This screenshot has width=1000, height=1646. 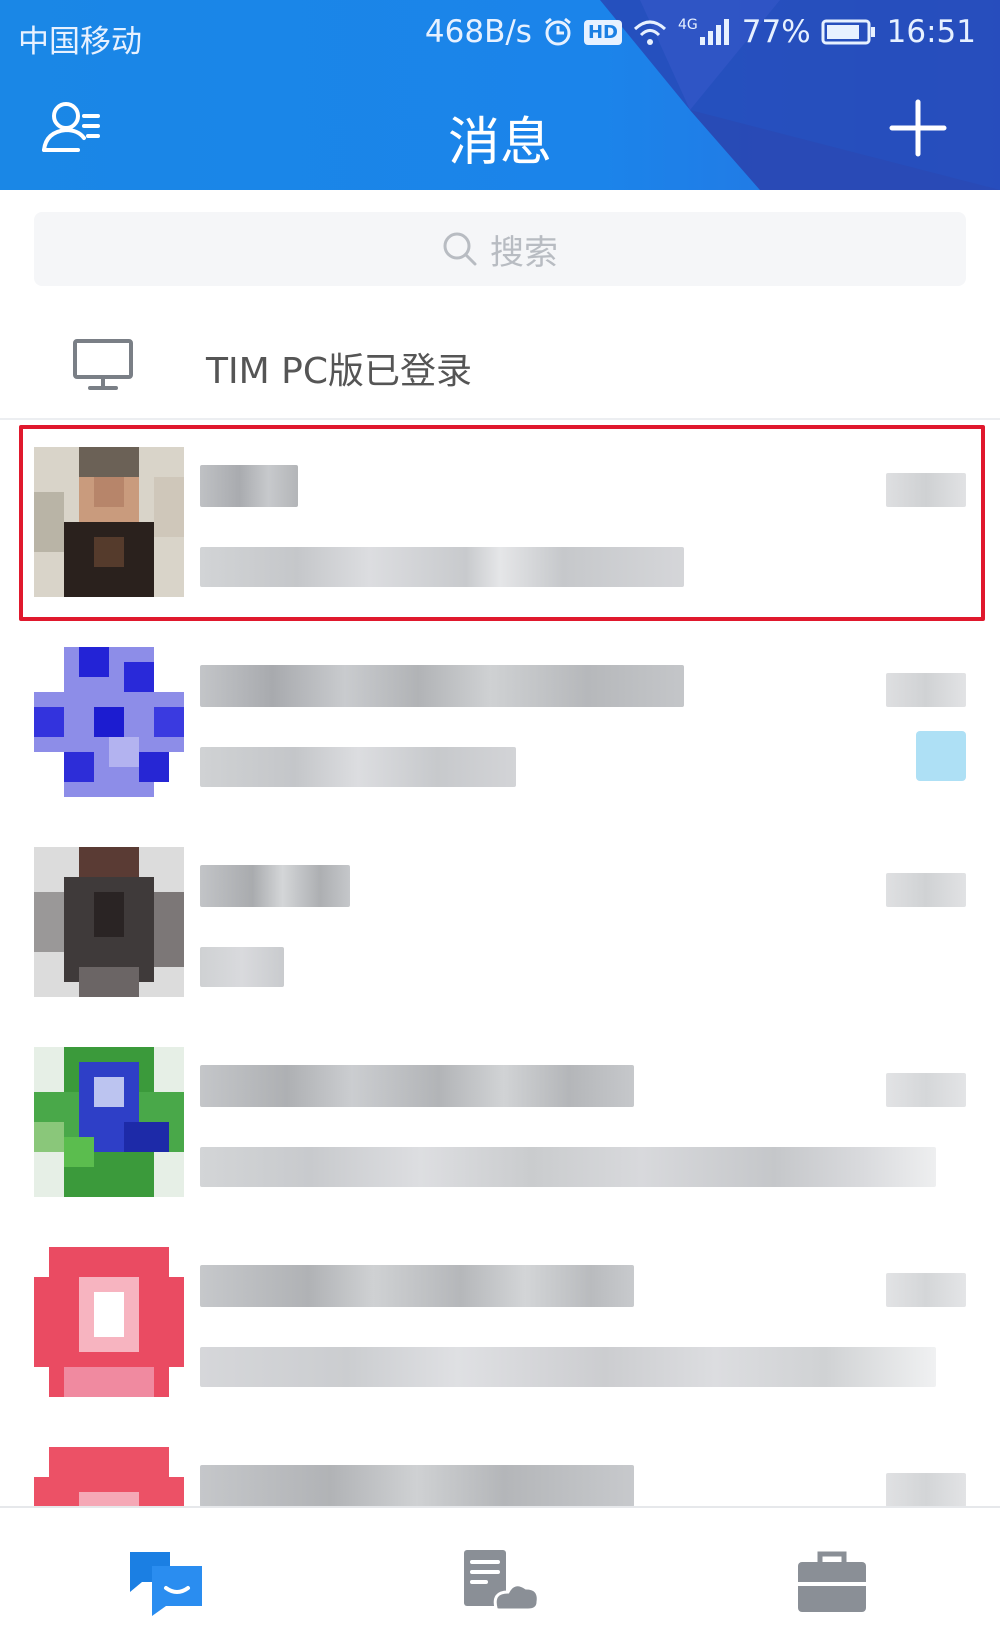 I want to click on carrier-name: 中国移动, so click(x=80, y=42).